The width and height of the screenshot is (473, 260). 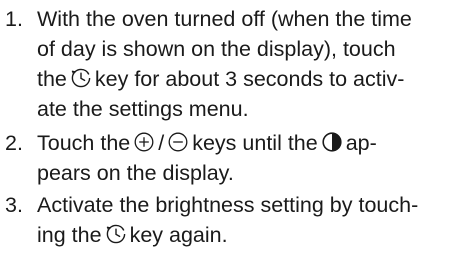 I want to click on step-line: pears on the display., so click(x=135, y=173).